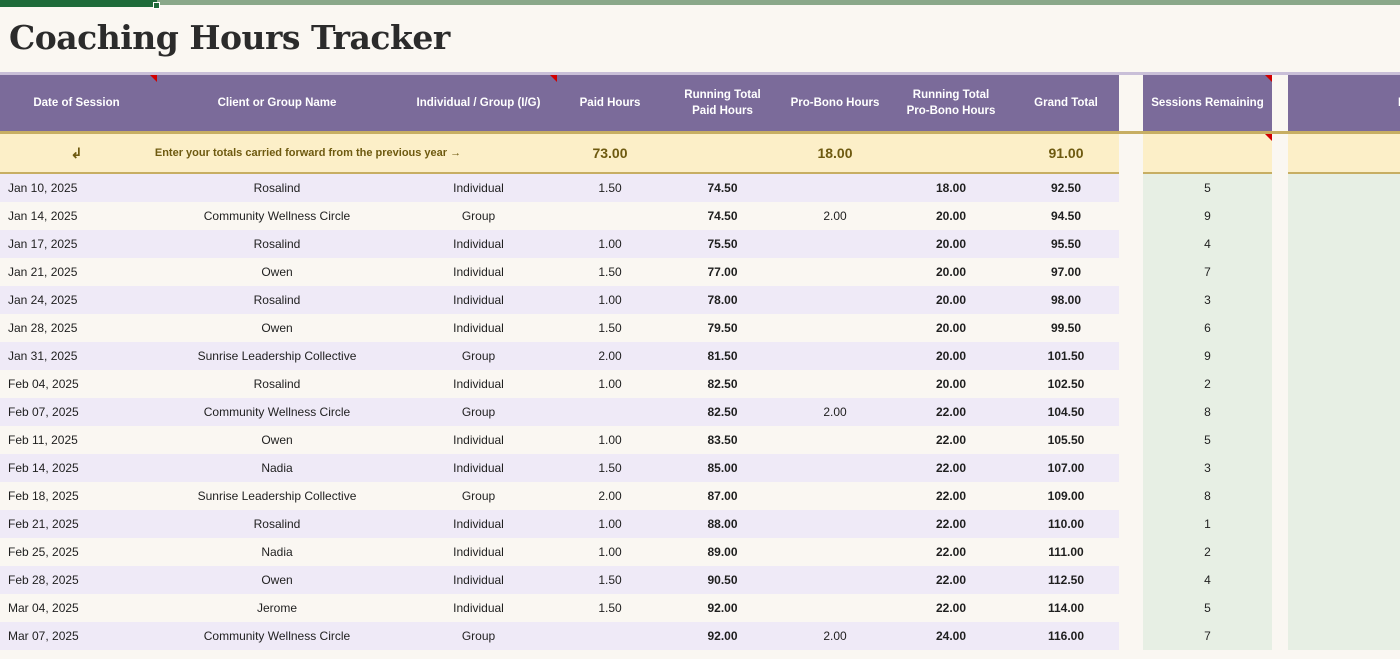 Image resolution: width=1400 pixels, height=659 pixels. Describe the element at coordinates (1066, 103) in the screenshot. I see `header-grand-total: Grand Total` at that location.